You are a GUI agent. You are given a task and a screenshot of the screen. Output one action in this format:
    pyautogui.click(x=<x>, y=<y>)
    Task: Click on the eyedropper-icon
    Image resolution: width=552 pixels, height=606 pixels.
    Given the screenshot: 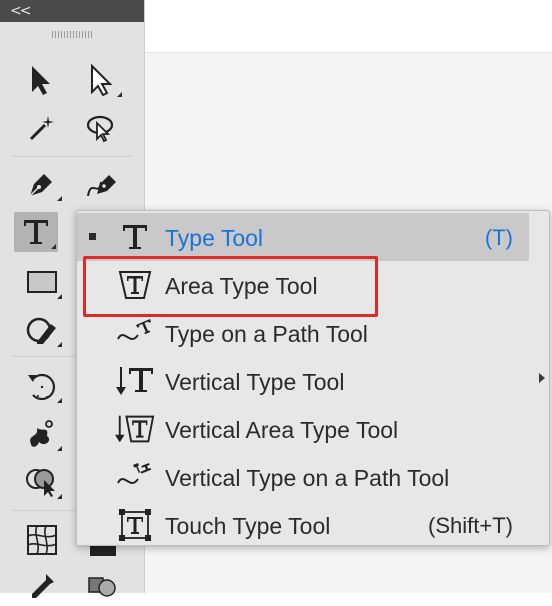 What is the action you would take?
    pyautogui.click(x=42, y=586)
    